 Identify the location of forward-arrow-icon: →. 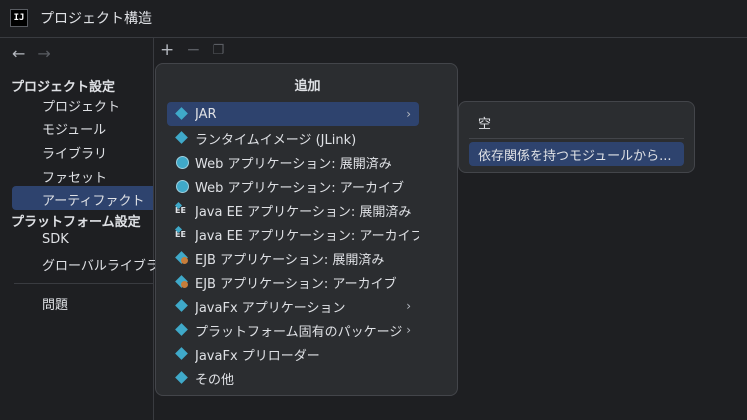
(43, 53).